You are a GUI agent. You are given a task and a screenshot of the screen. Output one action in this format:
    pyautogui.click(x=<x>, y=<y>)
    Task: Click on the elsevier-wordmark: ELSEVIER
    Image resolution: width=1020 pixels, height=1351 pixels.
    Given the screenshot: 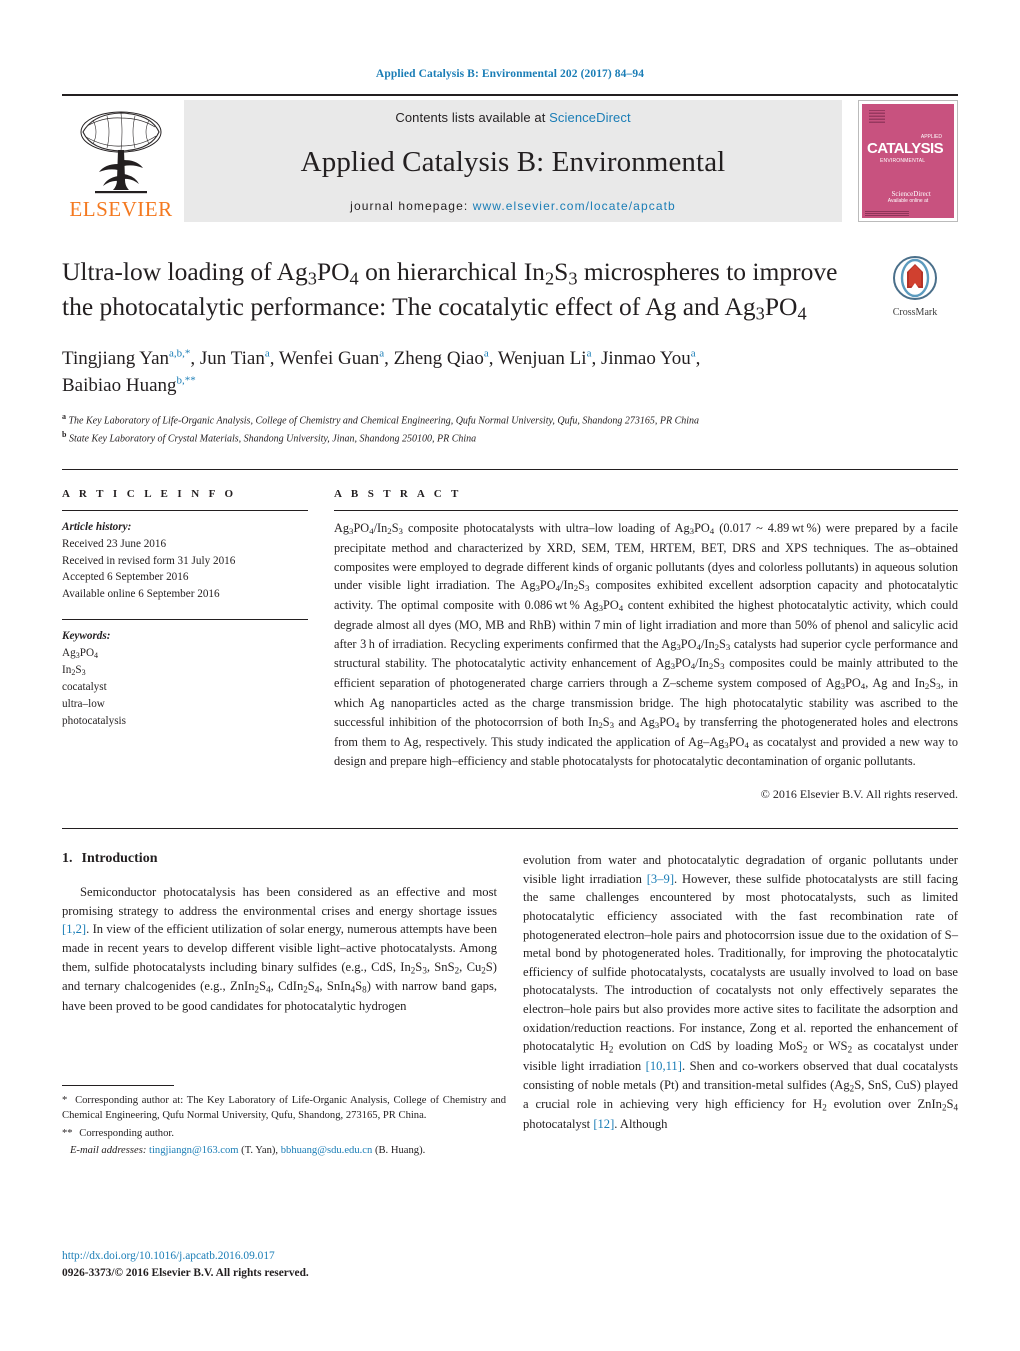 What is the action you would take?
    pyautogui.click(x=121, y=209)
    